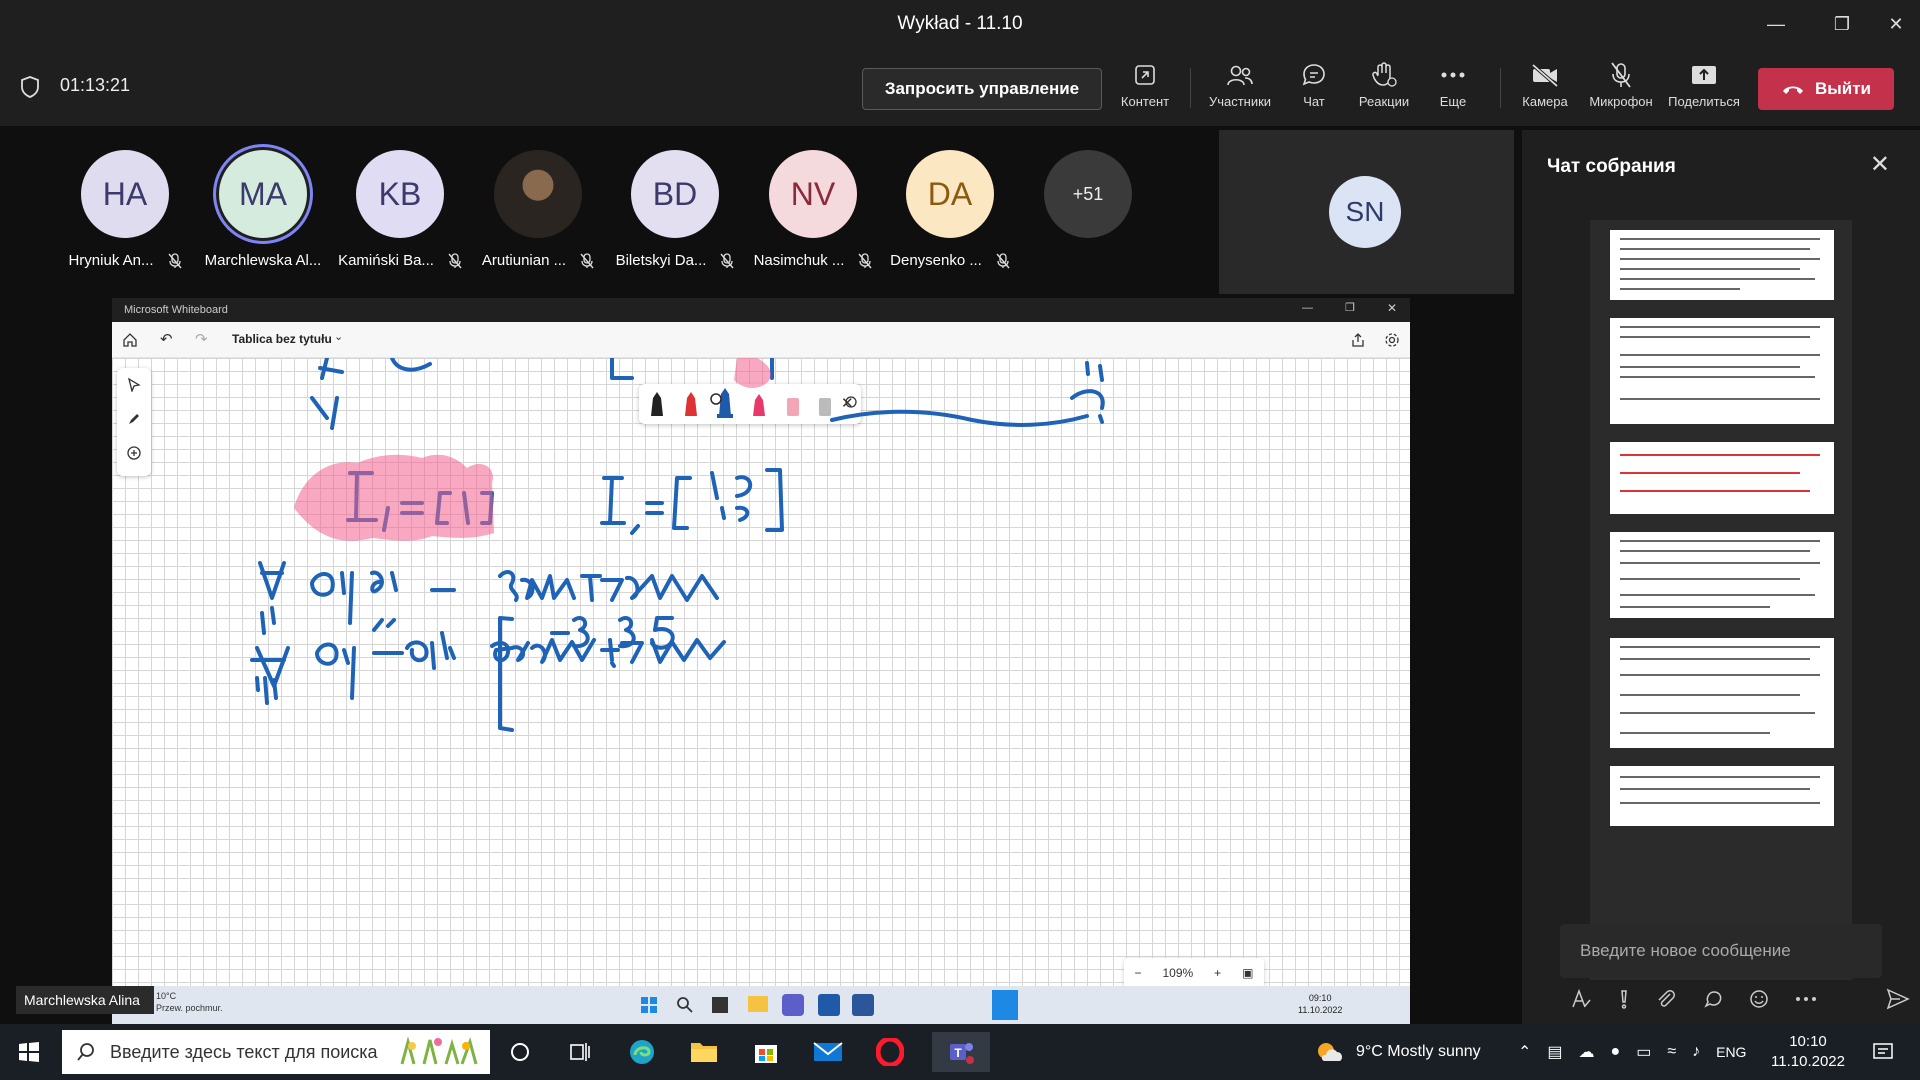 Image resolution: width=1920 pixels, height=1080 pixels. I want to click on more-options-icon, so click(1806, 999).